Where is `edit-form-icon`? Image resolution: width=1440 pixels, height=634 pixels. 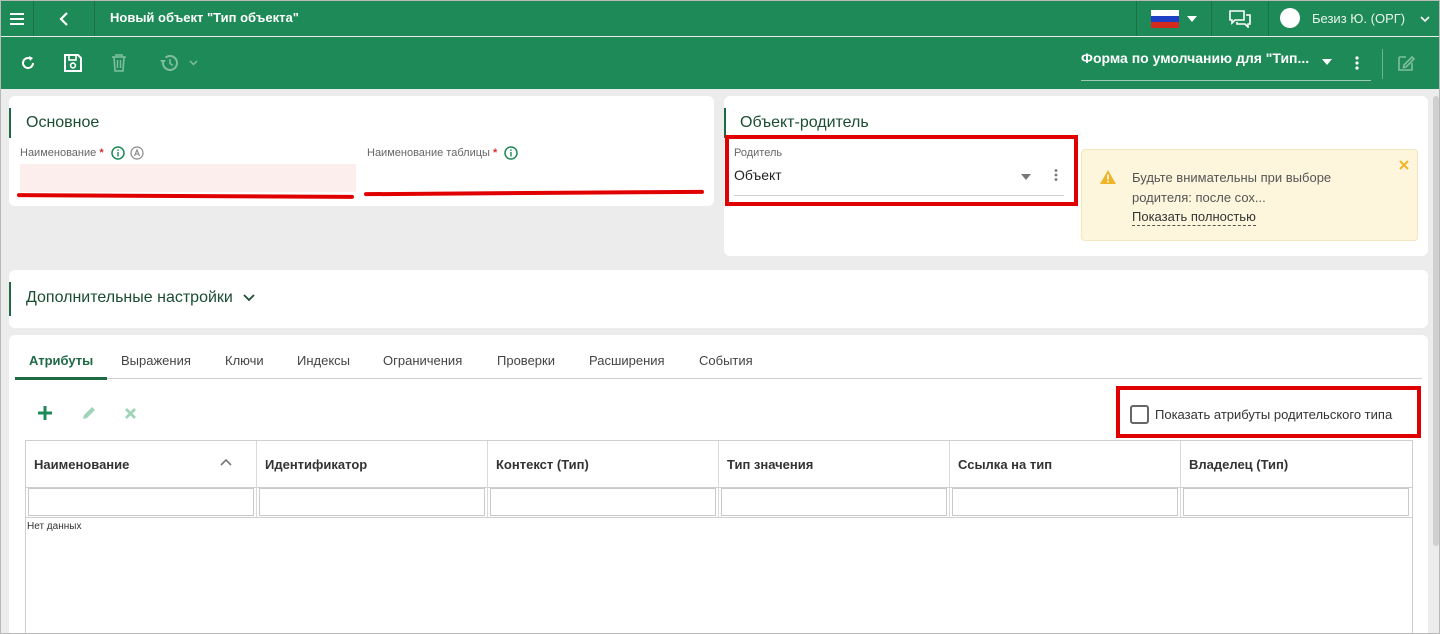
edit-form-icon is located at coordinates (1406, 63).